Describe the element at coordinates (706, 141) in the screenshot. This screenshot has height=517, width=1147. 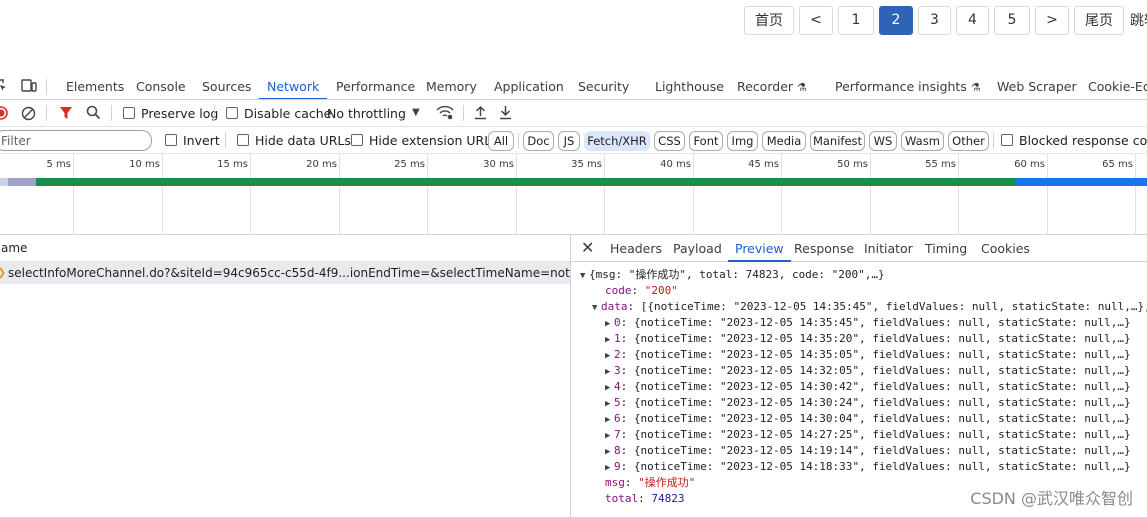
I see `type-filter-font: Font` at that location.